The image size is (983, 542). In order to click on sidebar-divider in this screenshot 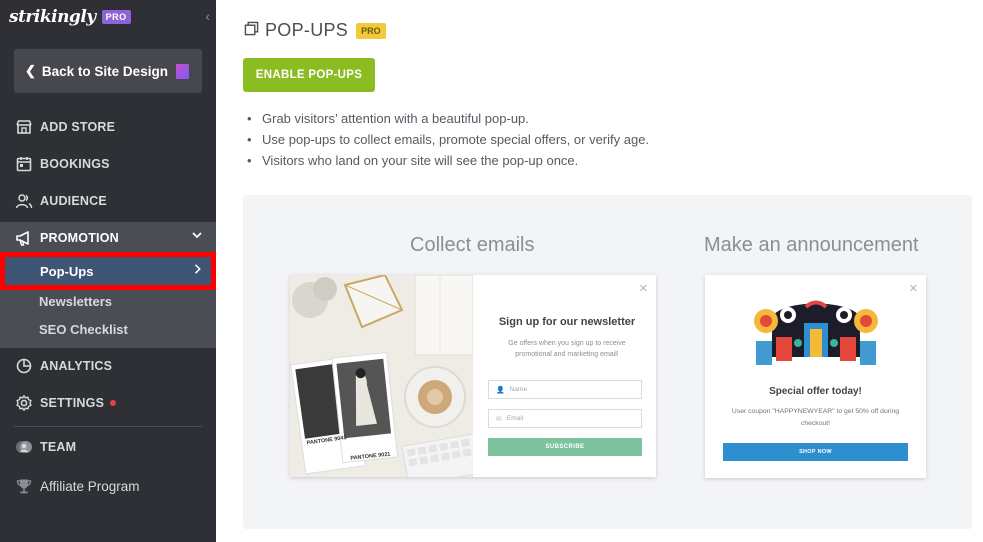, I will do `click(108, 426)`.